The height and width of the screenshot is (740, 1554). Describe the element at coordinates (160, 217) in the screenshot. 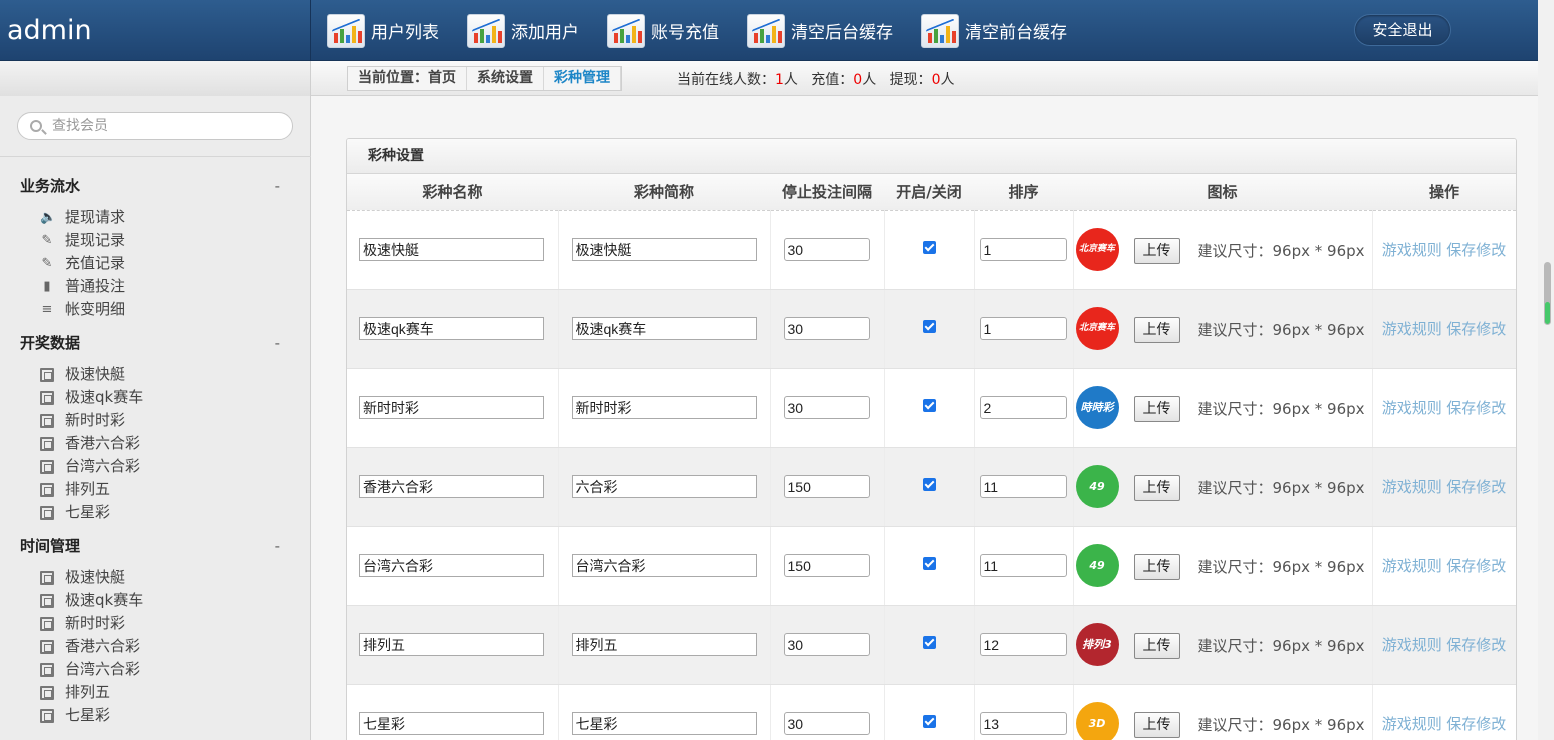

I see `sidebar-item: 🔈 提现请求` at that location.